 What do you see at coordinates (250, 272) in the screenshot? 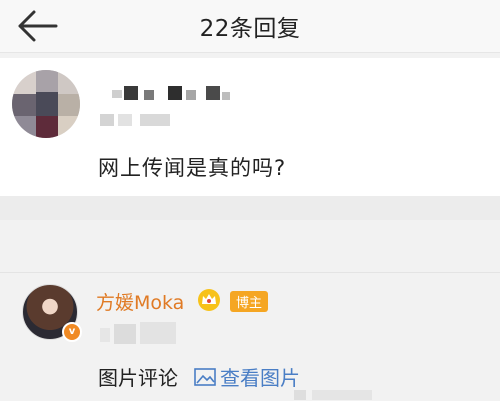
I see `divider` at bounding box center [250, 272].